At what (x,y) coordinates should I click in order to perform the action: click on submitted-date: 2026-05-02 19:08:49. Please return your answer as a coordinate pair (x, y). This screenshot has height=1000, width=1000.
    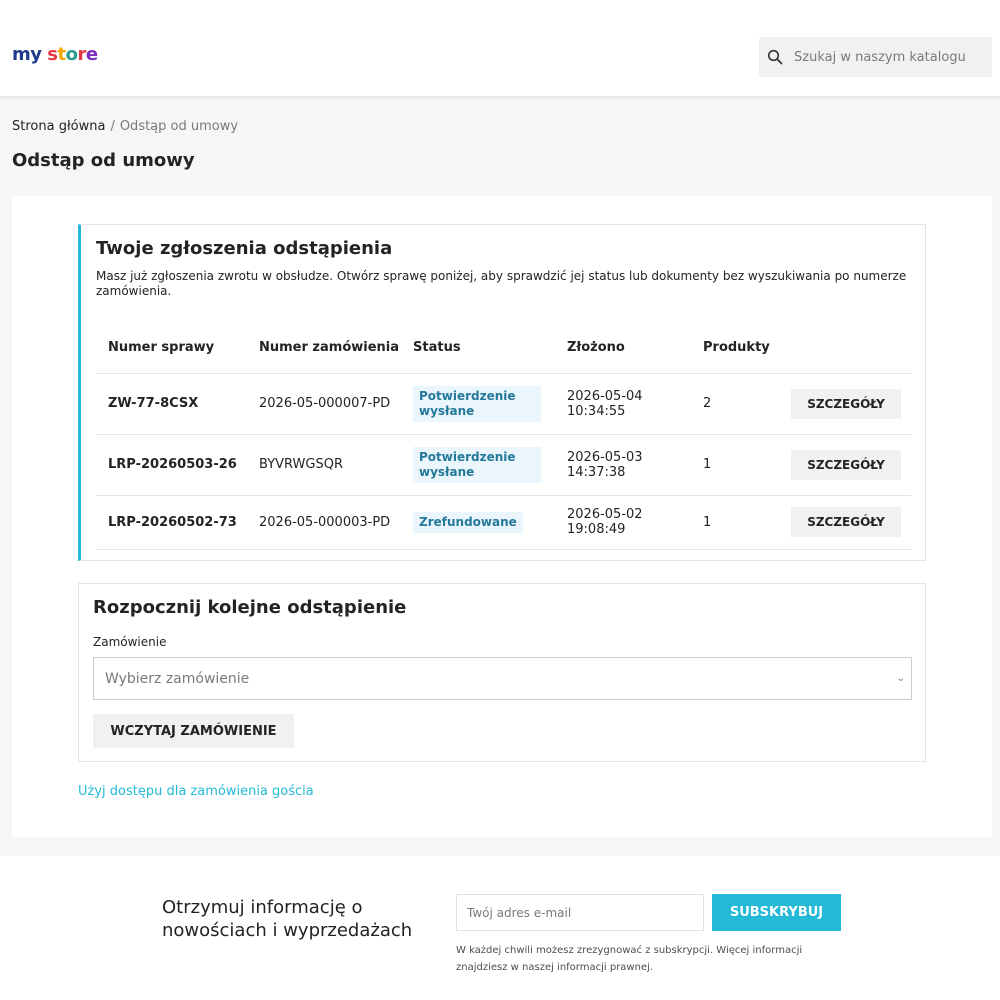
    Looking at the image, I should click on (623, 522).